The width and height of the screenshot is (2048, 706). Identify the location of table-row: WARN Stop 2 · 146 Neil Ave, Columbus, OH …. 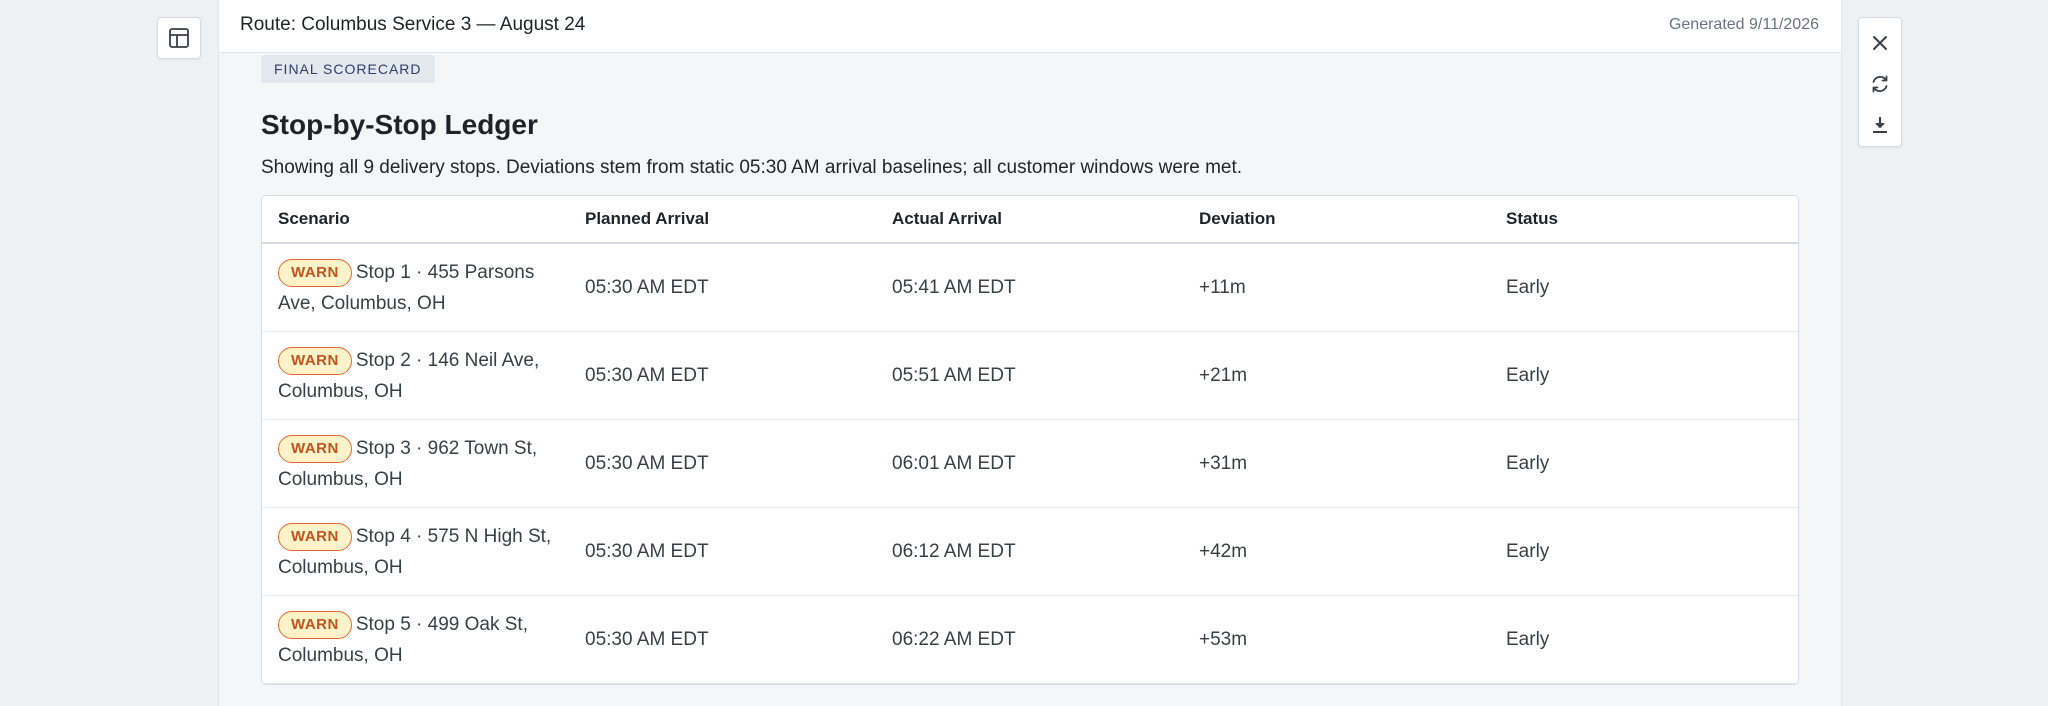
(1030, 376).